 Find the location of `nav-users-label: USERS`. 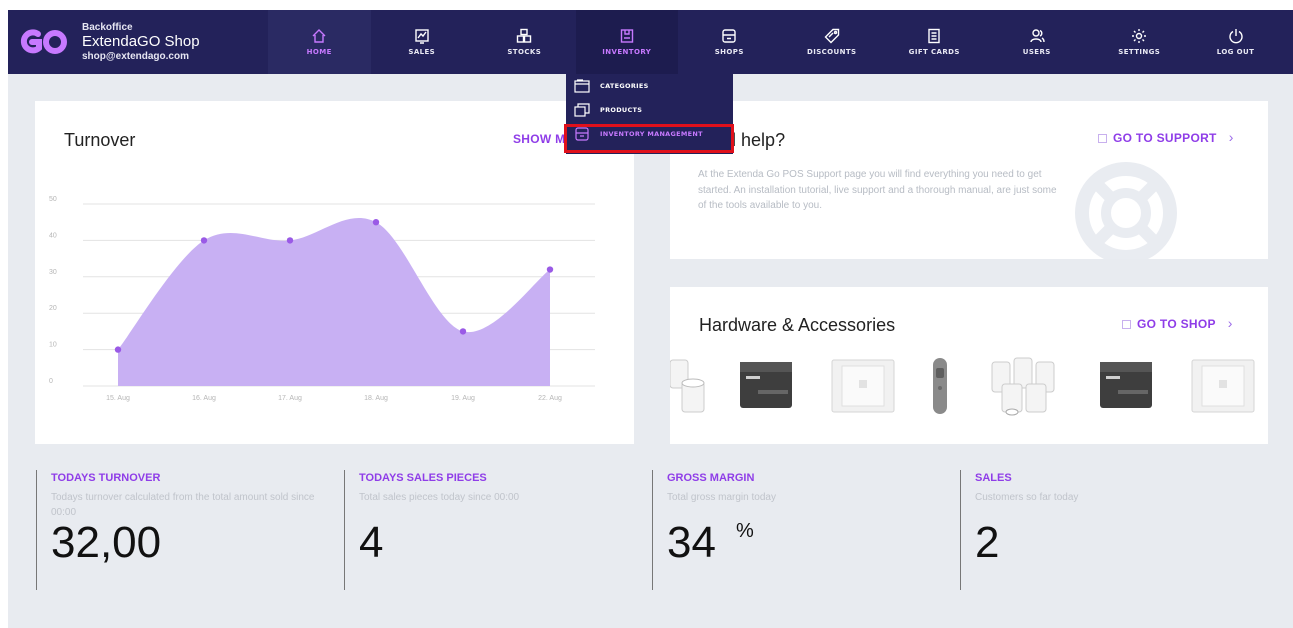

nav-users-label: USERS is located at coordinates (1036, 52).